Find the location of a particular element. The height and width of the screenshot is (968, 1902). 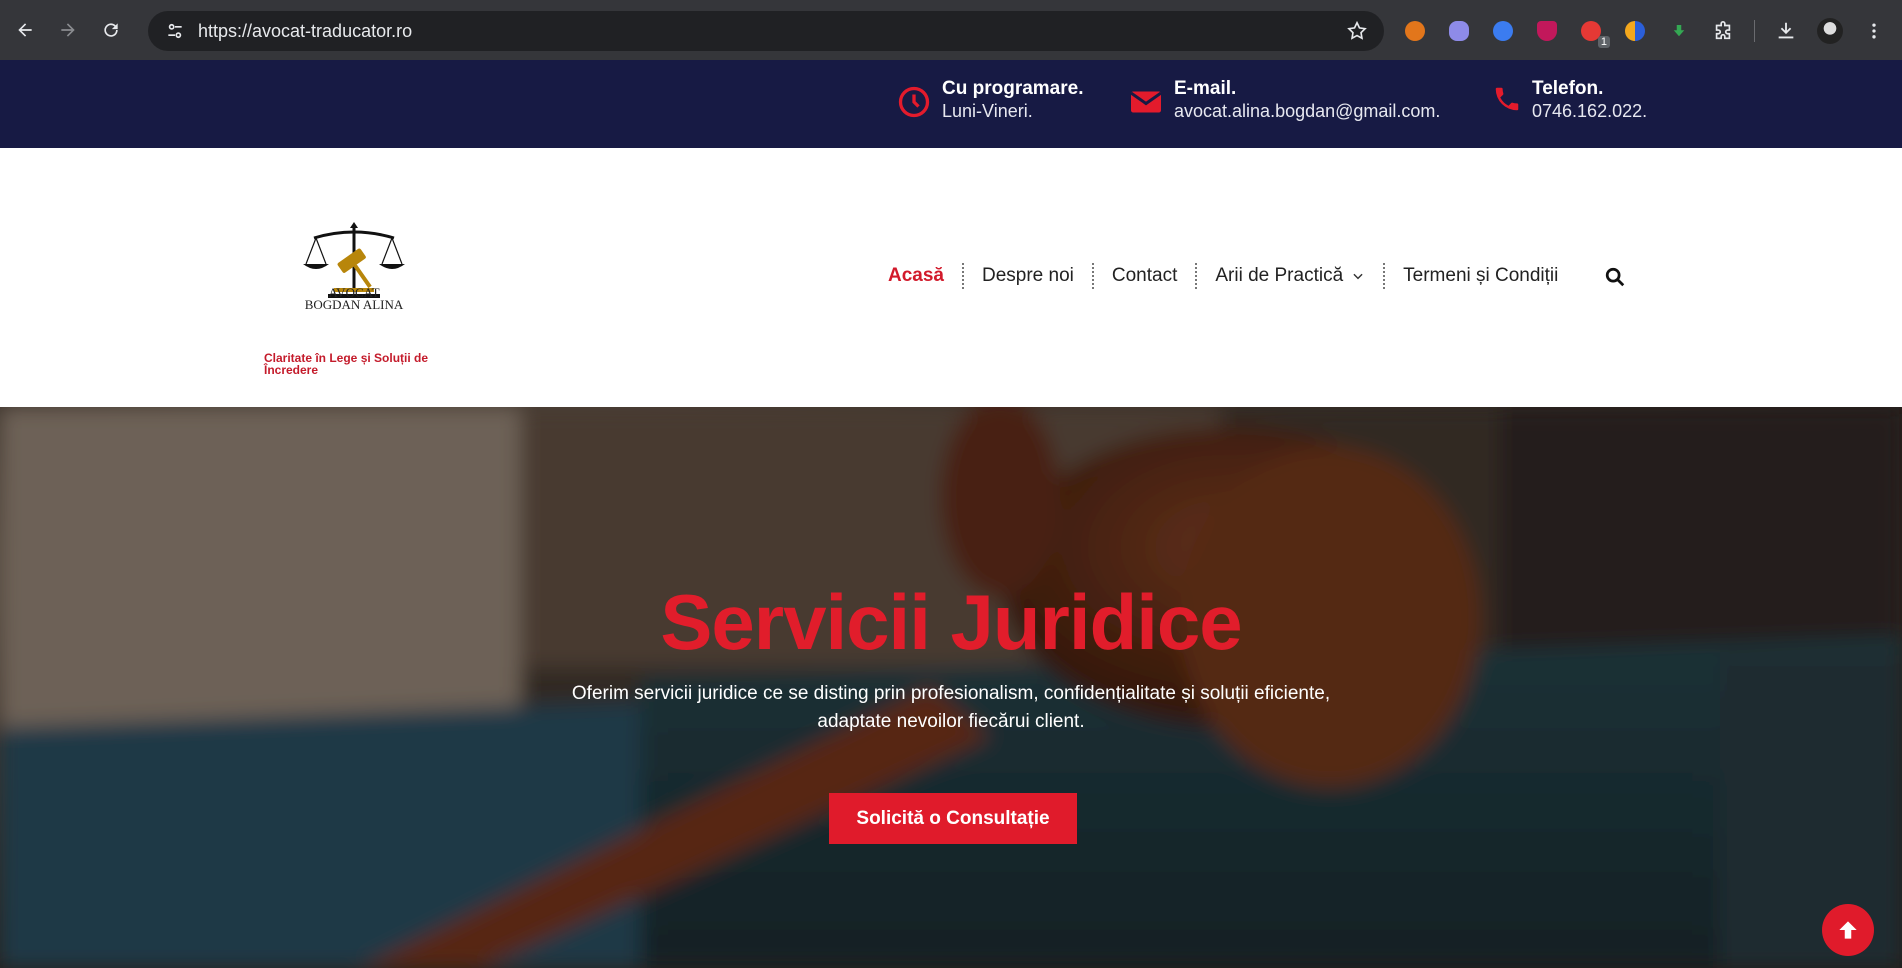

arrow-right-icon is located at coordinates (68, 30).